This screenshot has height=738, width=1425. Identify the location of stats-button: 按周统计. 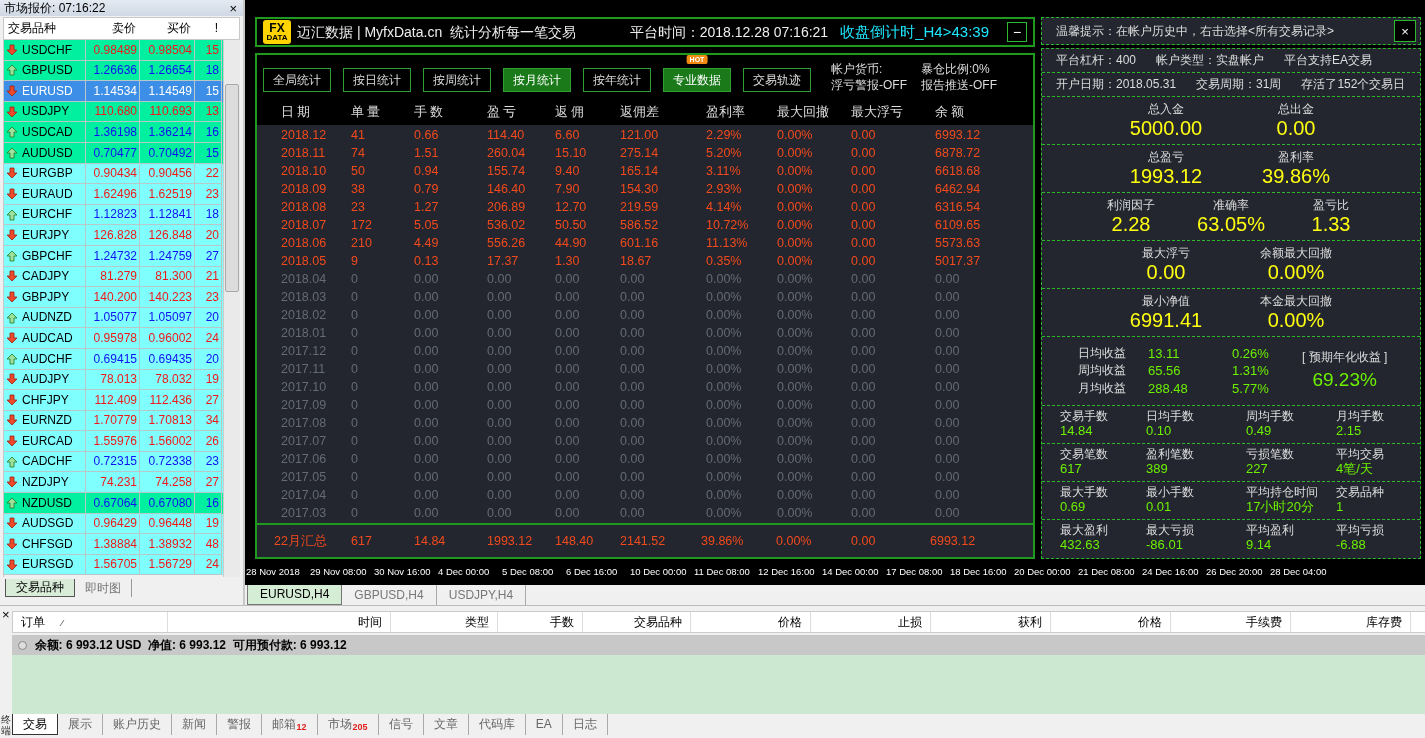
(457, 80).